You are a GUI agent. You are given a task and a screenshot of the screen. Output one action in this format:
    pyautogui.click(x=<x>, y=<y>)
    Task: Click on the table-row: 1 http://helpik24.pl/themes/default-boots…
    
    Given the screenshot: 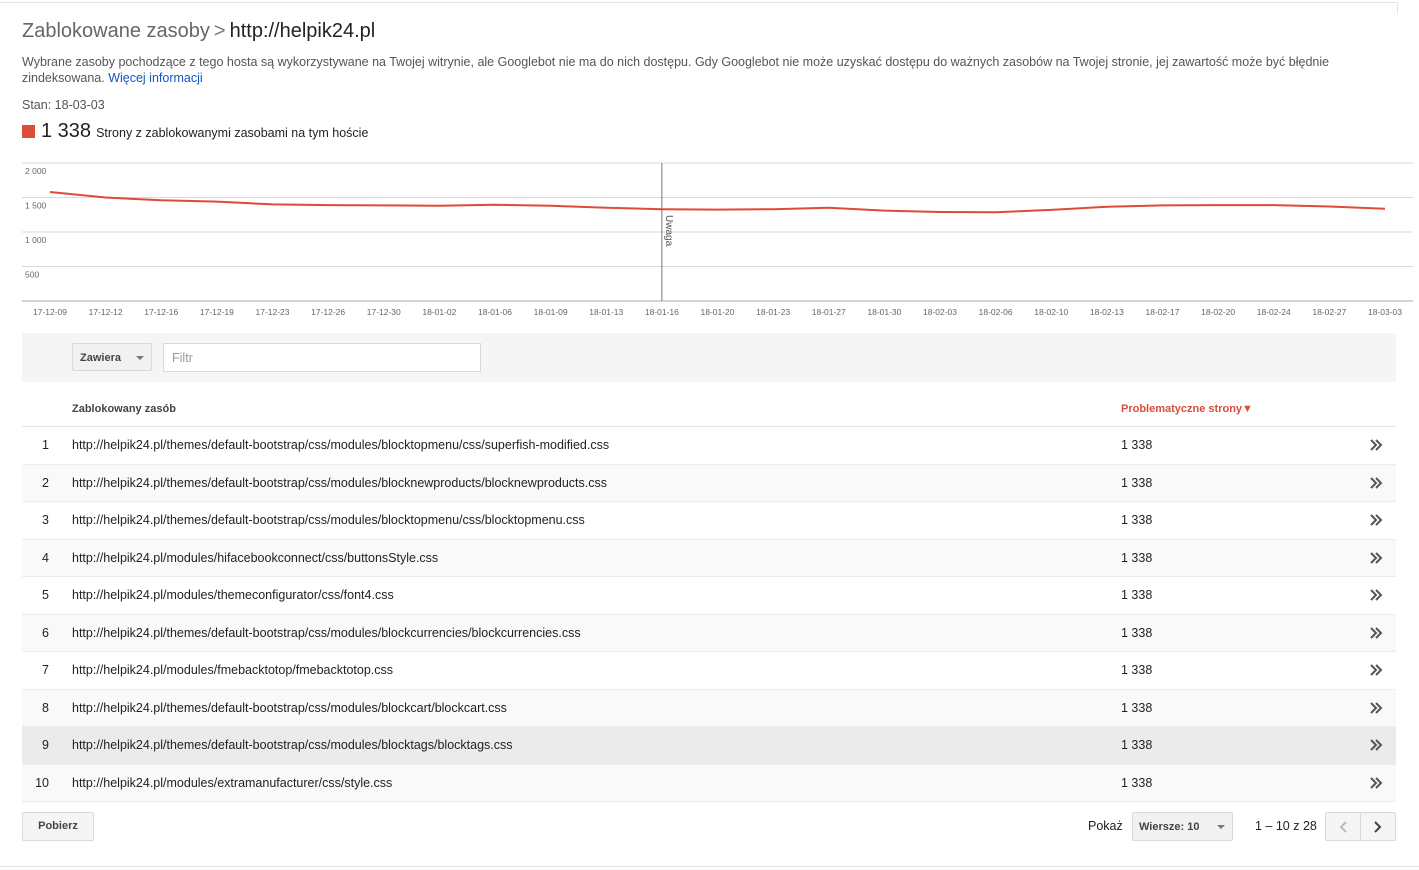 What is the action you would take?
    pyautogui.click(x=709, y=446)
    